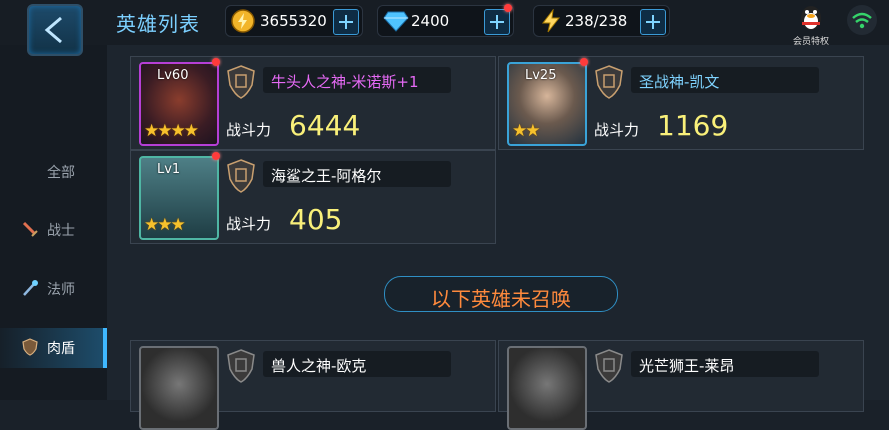  Describe the element at coordinates (501, 299) in the screenshot. I see `unsummoned-banner-text: 以下英雄未召唤` at that location.